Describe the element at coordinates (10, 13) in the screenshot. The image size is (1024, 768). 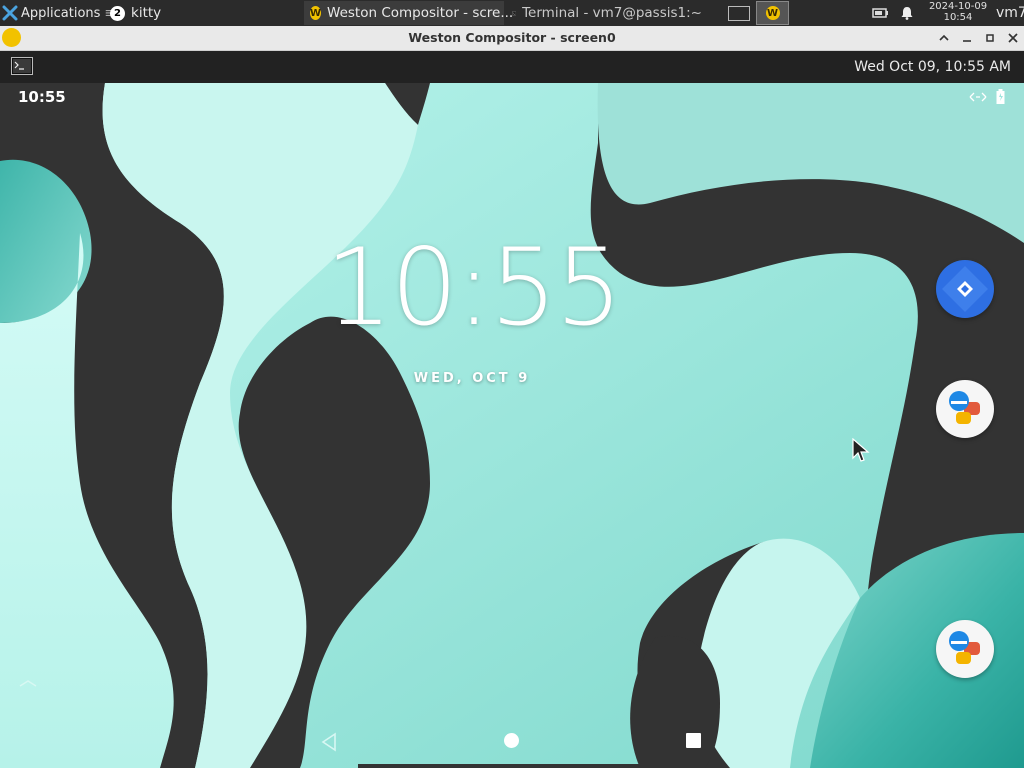
I see `xfce-logo-icon` at that location.